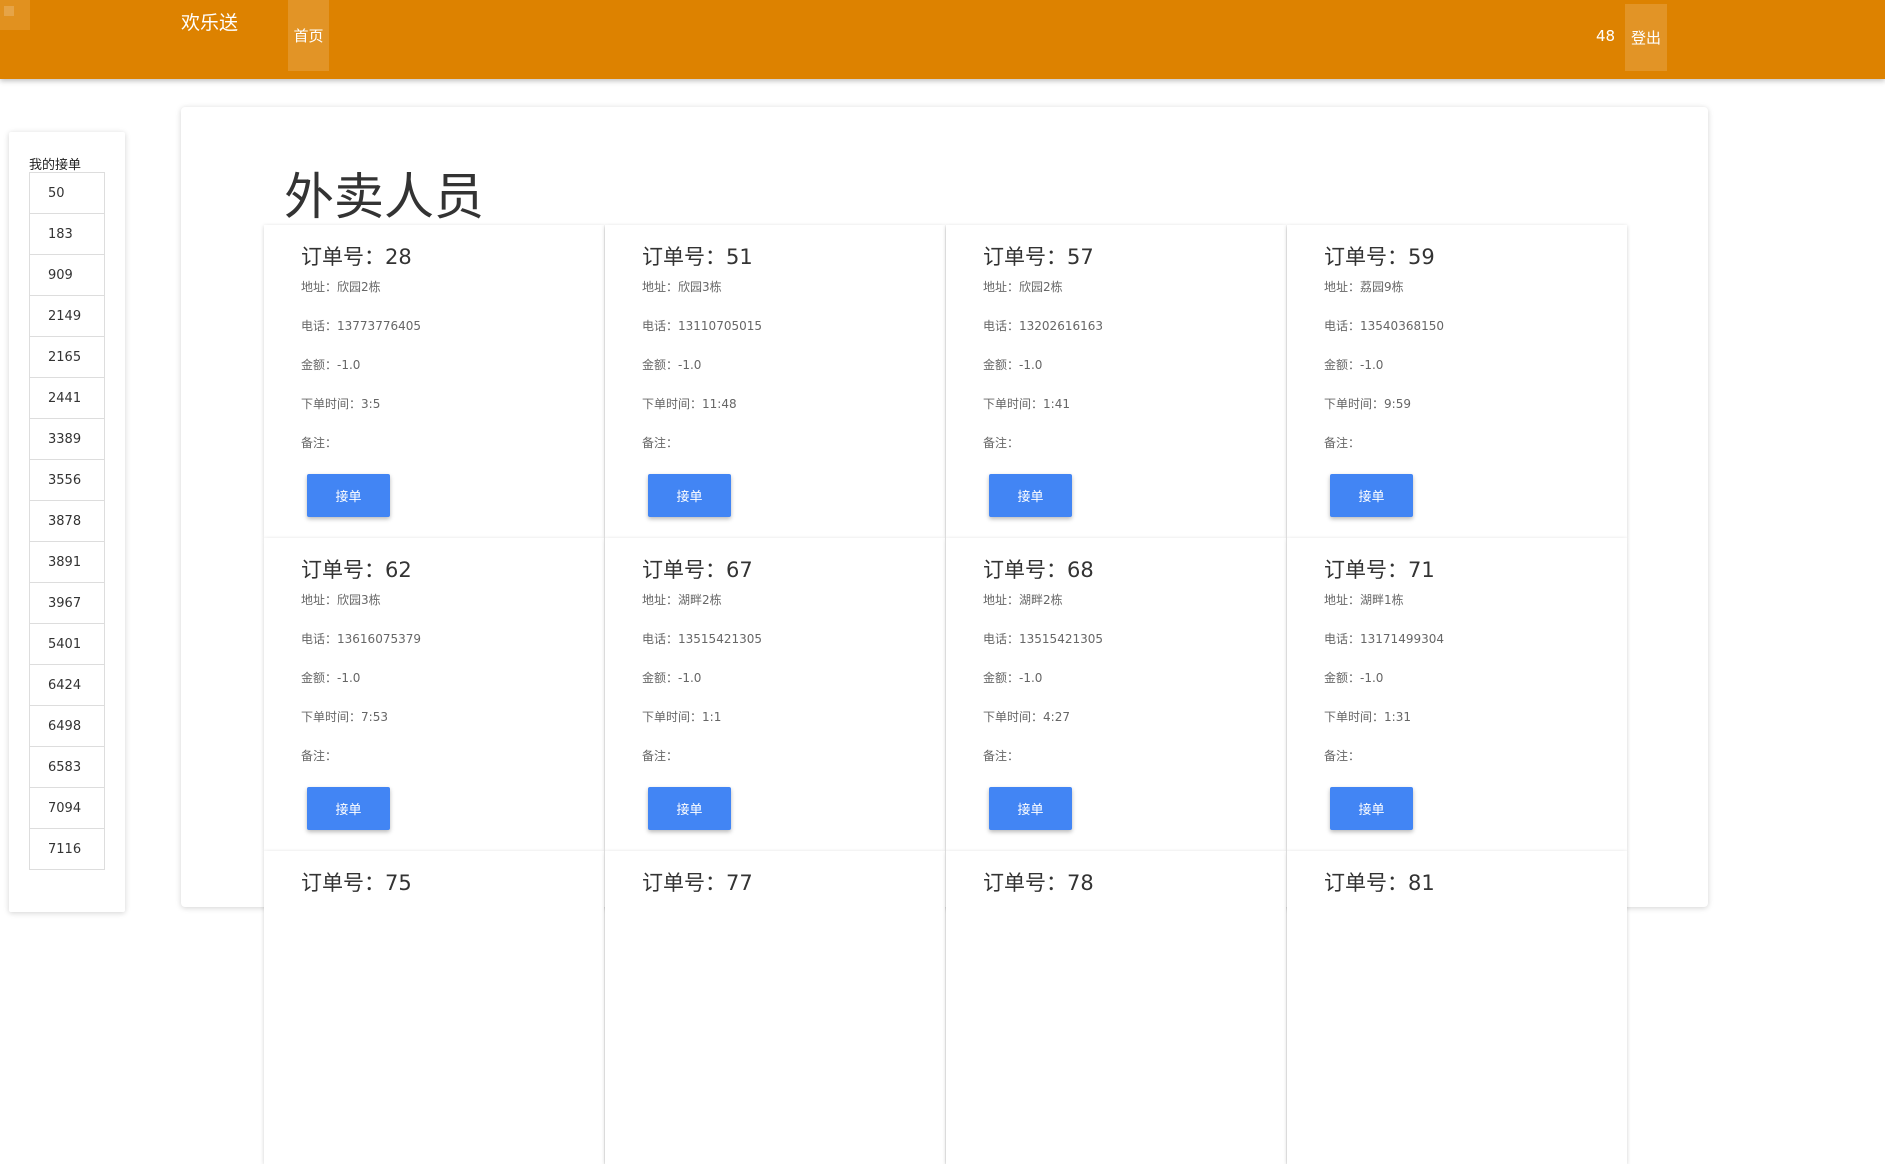 This screenshot has height=1164, width=1885. I want to click on order-number-value: 71, so click(1421, 570).